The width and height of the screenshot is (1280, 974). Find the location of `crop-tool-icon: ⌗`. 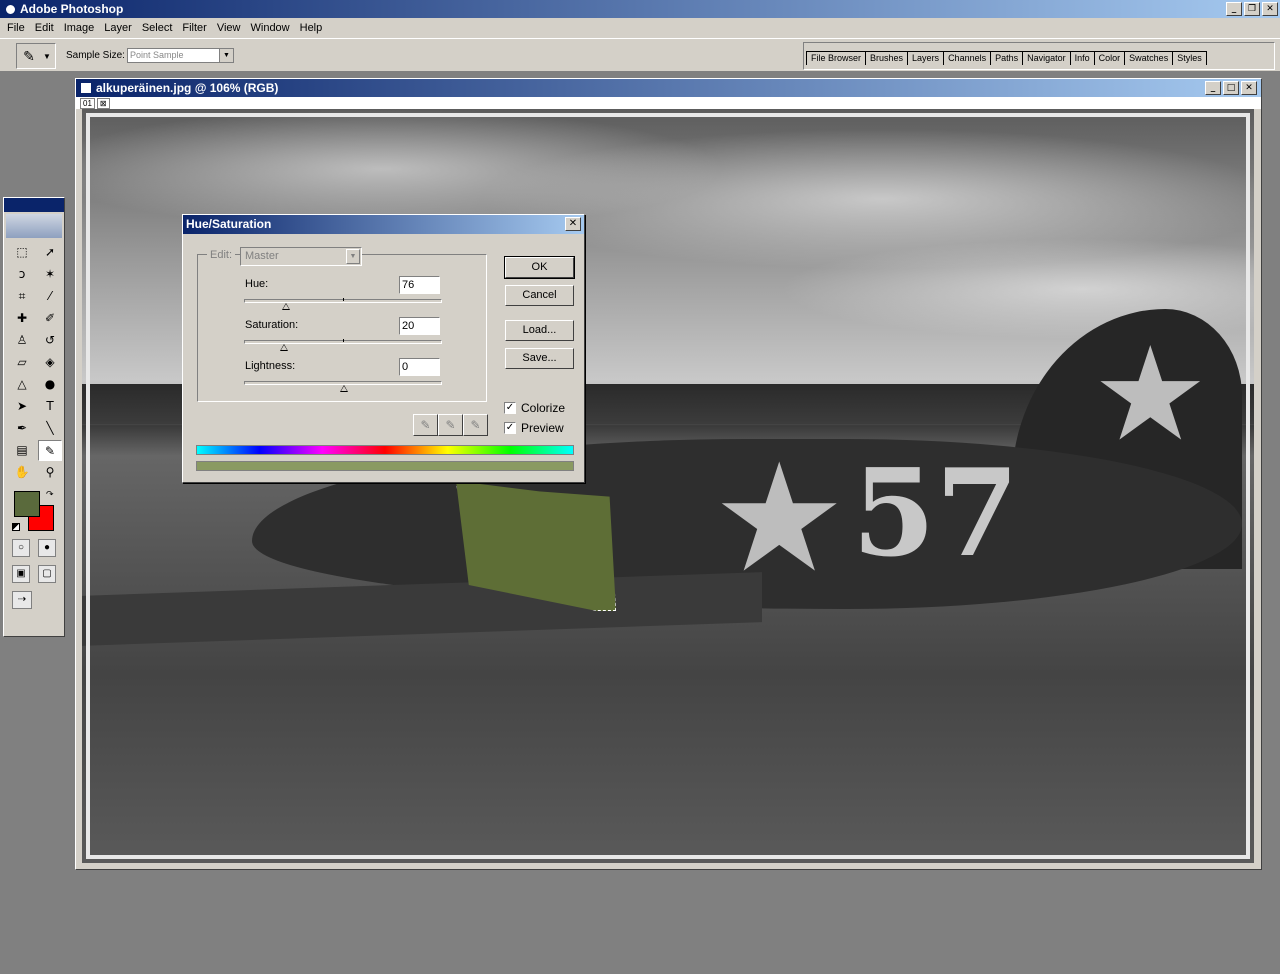

crop-tool-icon: ⌗ is located at coordinates (22, 296).